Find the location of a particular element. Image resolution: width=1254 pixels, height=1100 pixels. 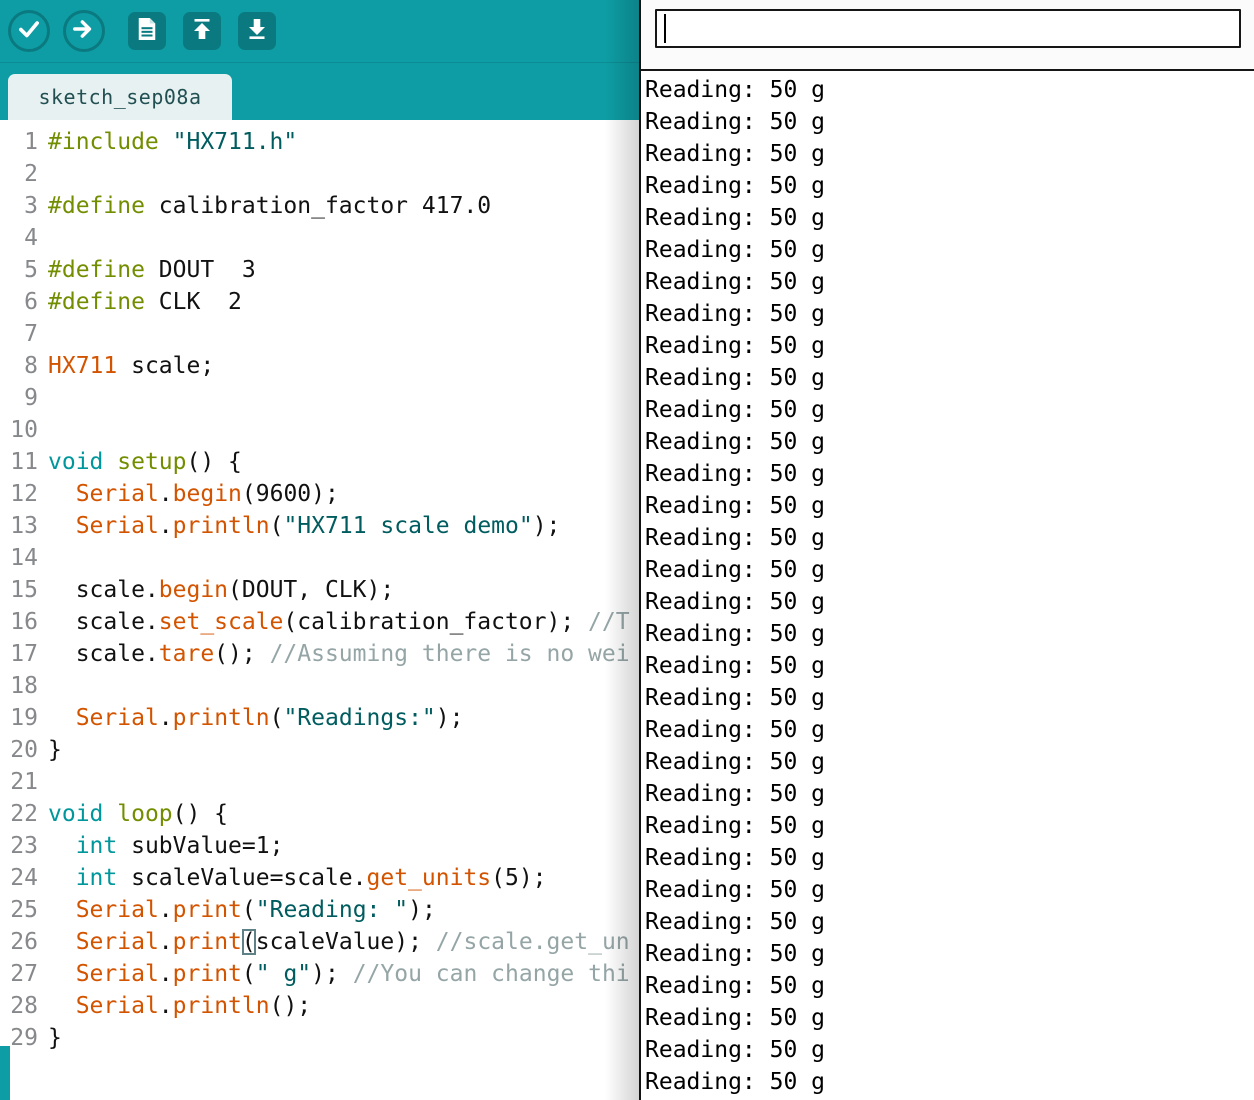

arrow-down-icon is located at coordinates (257, 31).